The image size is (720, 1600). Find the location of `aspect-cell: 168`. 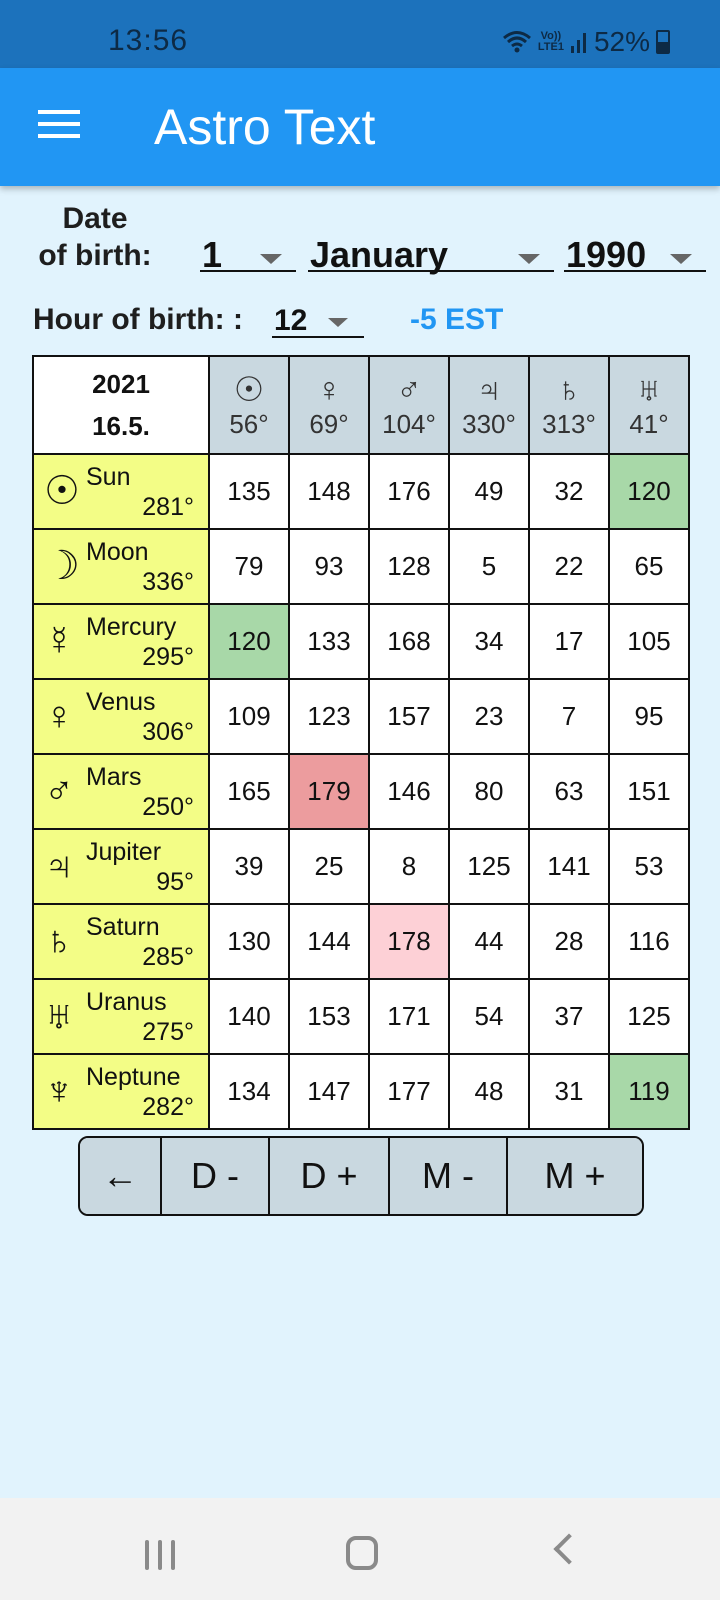

aspect-cell: 168 is located at coordinates (409, 641).